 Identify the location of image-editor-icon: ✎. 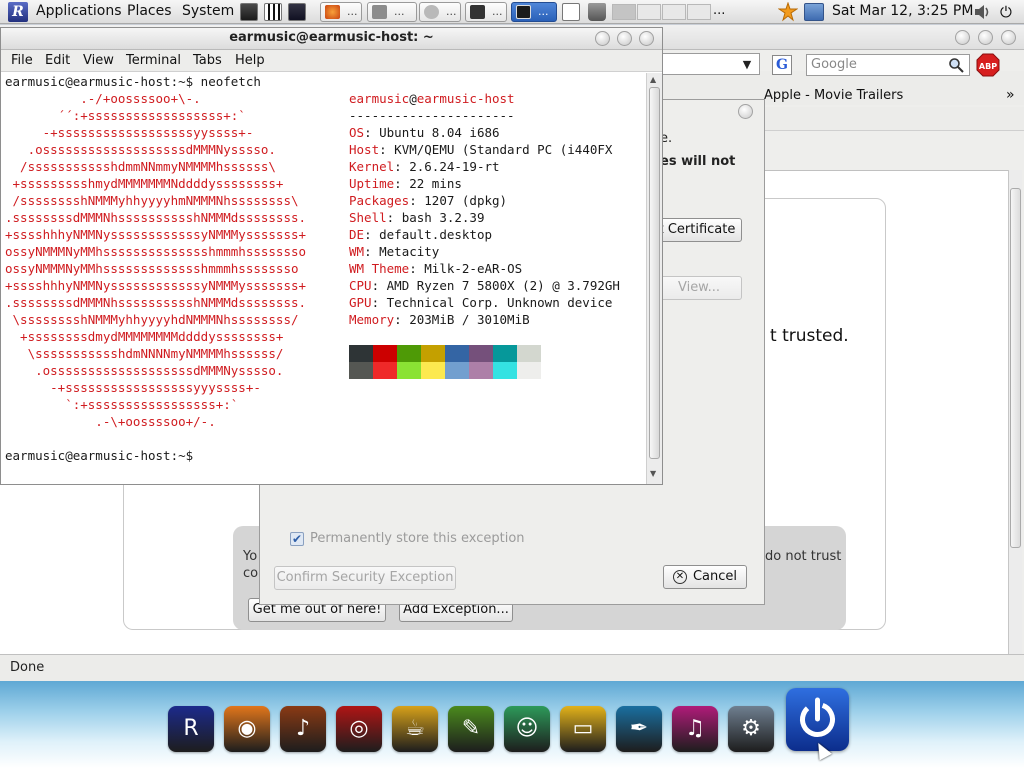
(471, 729).